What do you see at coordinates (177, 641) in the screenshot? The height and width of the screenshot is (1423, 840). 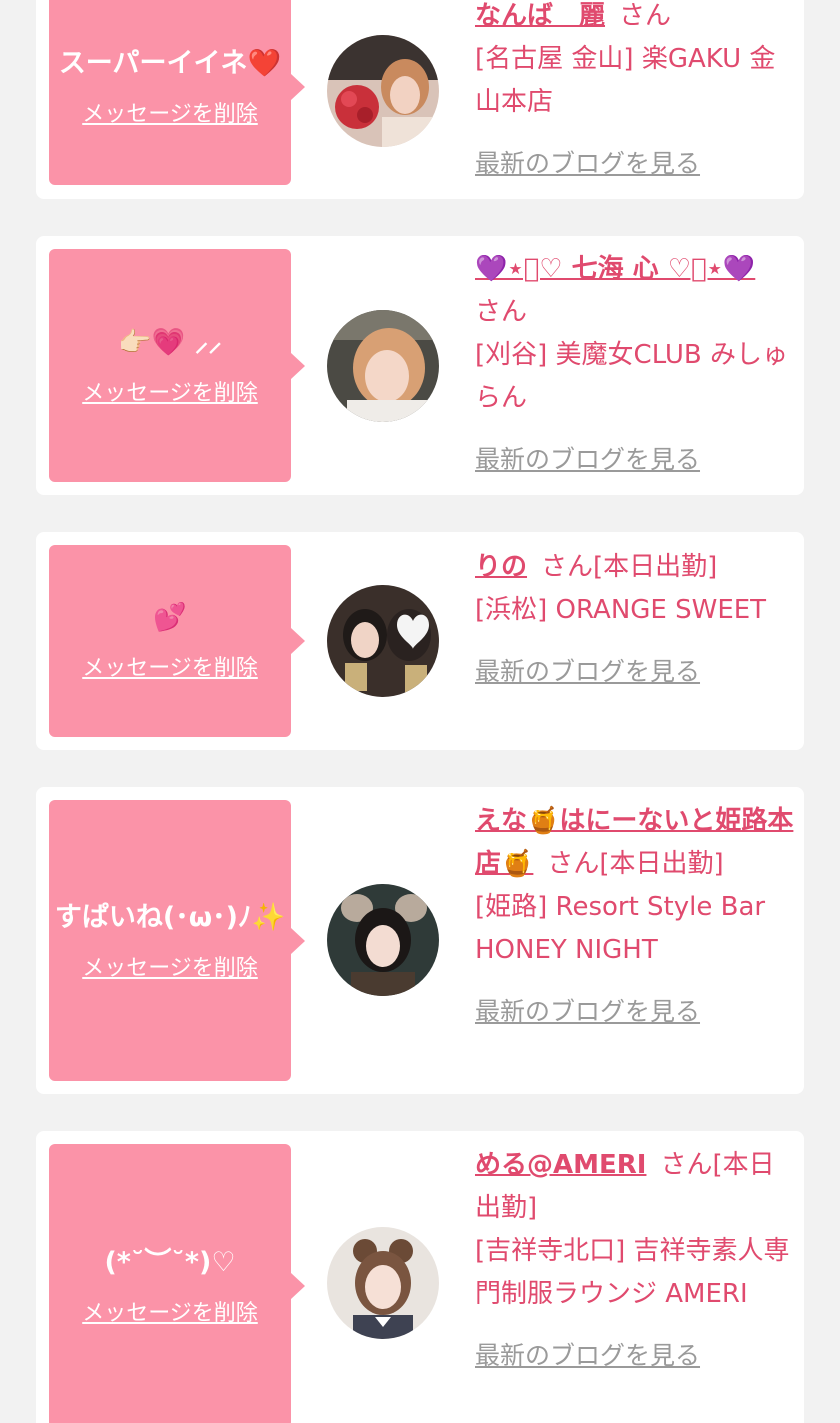 I see `message-bubble: 💕 メッセージを削除` at bounding box center [177, 641].